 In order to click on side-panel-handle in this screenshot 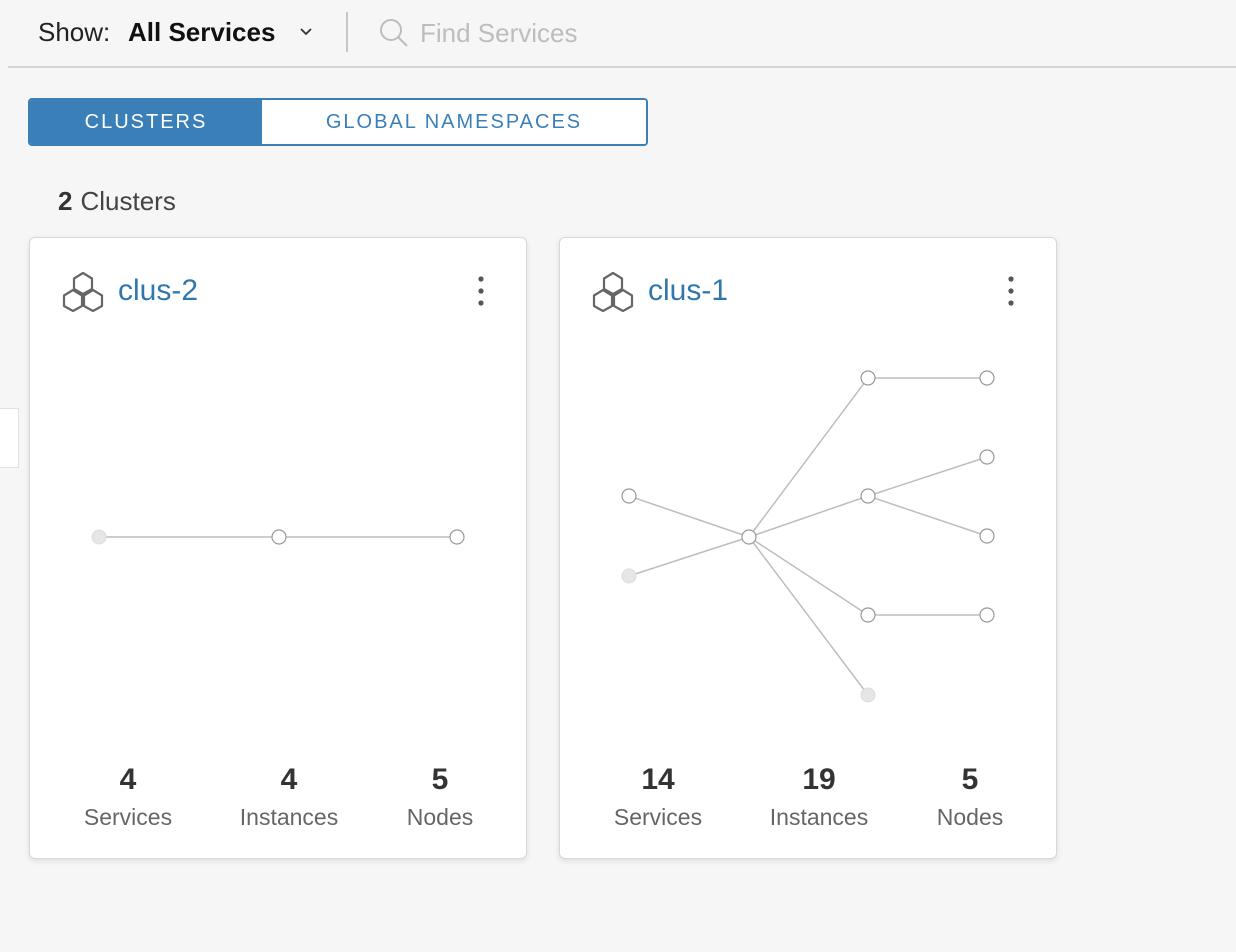, I will do `click(9, 438)`.